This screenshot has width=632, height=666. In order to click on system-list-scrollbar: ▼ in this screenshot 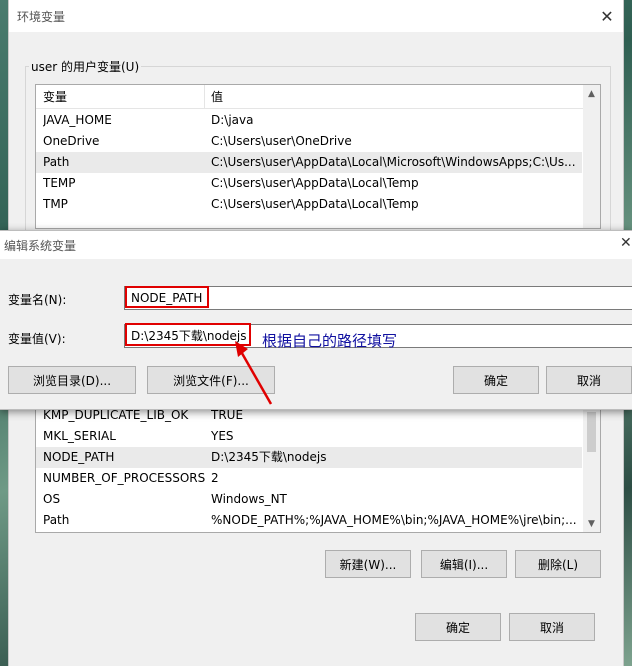, I will do `click(591, 464)`.